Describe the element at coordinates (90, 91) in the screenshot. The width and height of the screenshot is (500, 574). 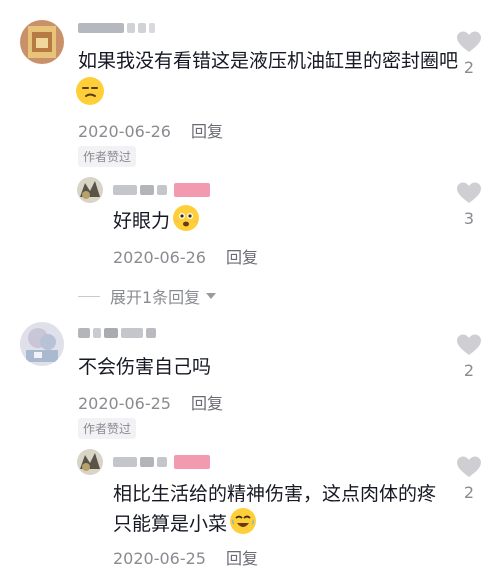
I see `unamused-face-icon` at that location.